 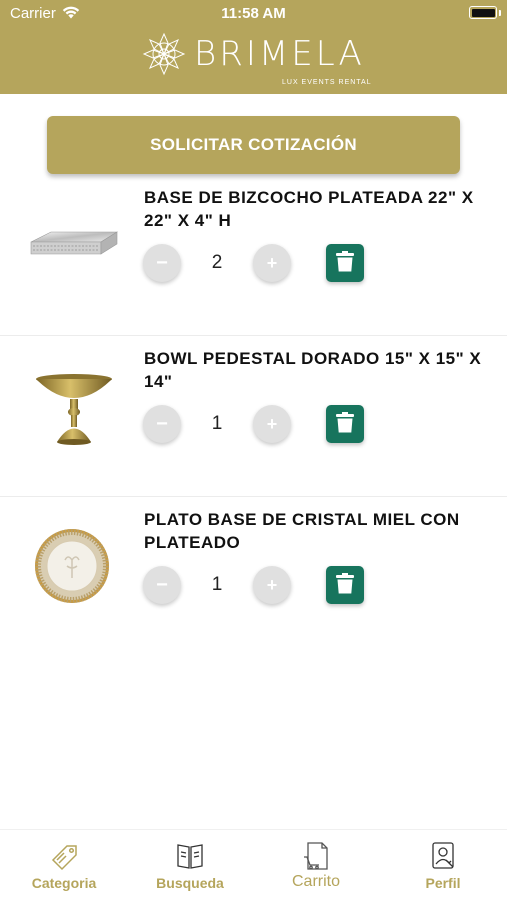 I want to click on clock-time: 11:58 AM, so click(x=253, y=13).